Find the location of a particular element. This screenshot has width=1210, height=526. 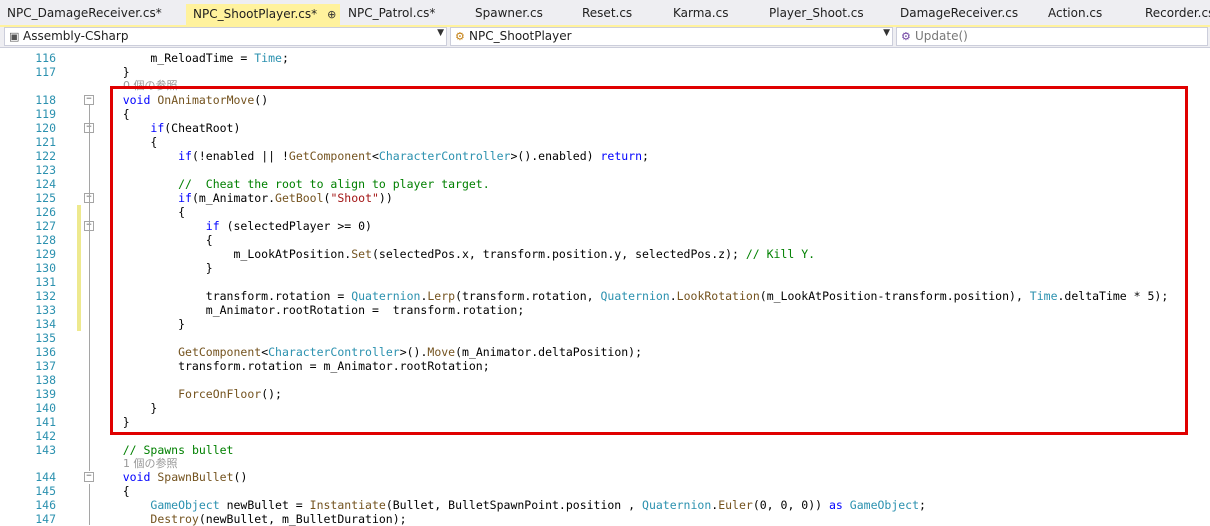

tab-label: Spawner.cs is located at coordinates (509, 13).